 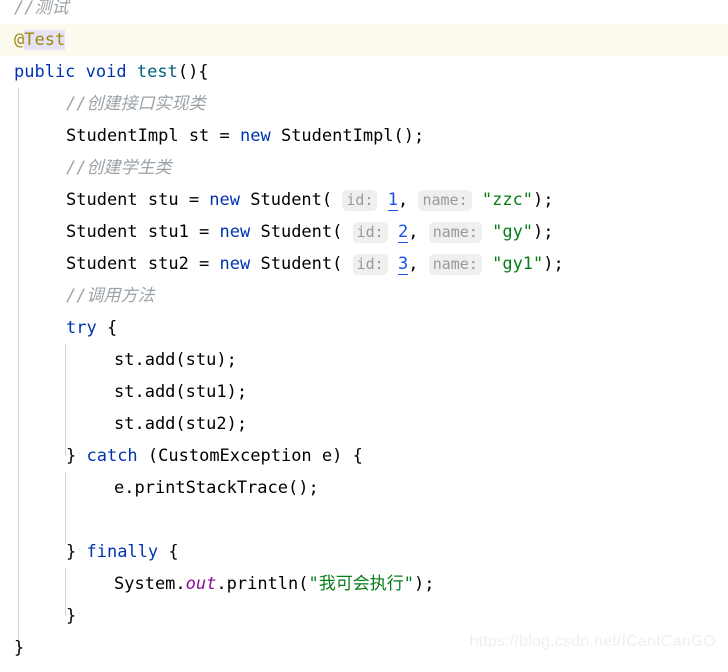 I want to click on code-line-18-finally: } finally {, so click(x=364, y=552).